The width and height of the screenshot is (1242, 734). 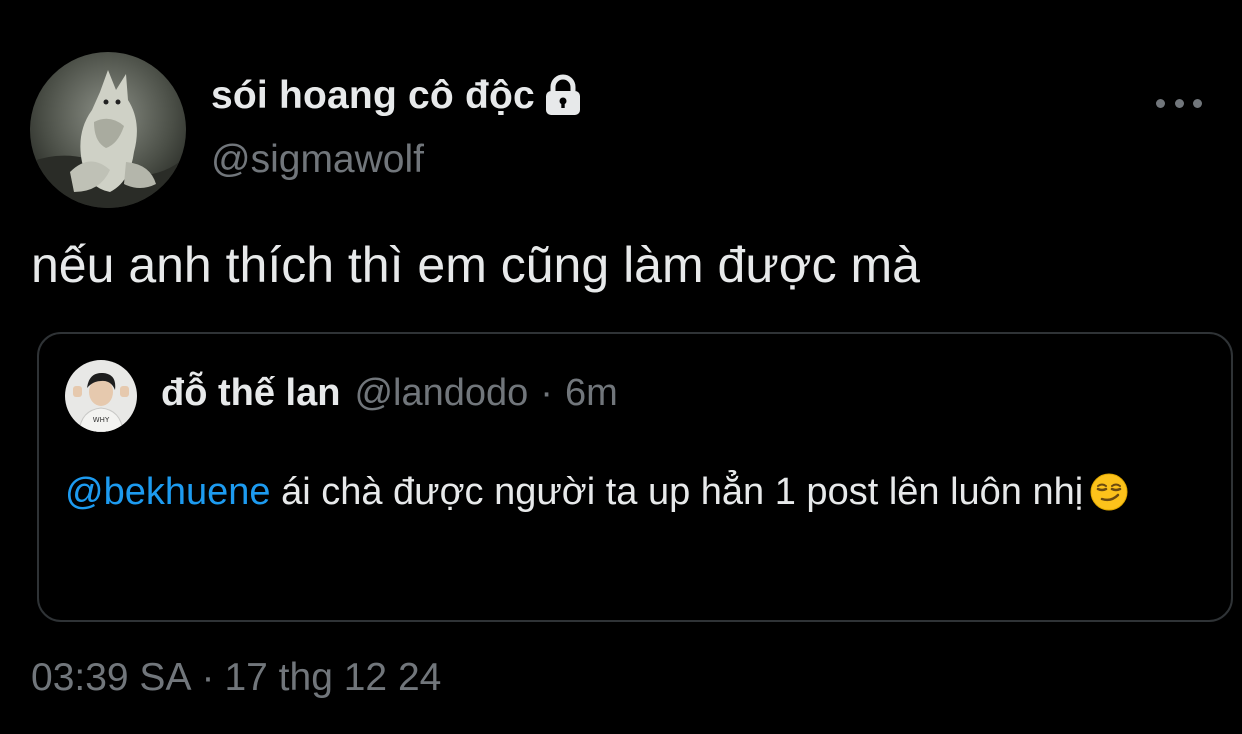 I want to click on quoted-author-handle: @landodo, so click(x=441, y=393).